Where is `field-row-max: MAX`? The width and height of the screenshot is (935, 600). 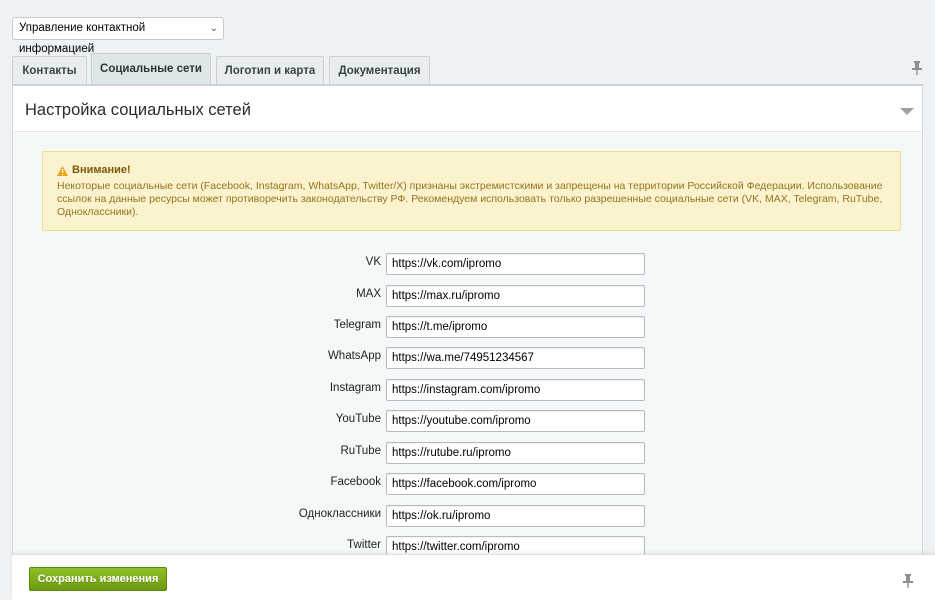 field-row-max: MAX is located at coordinates (467, 296).